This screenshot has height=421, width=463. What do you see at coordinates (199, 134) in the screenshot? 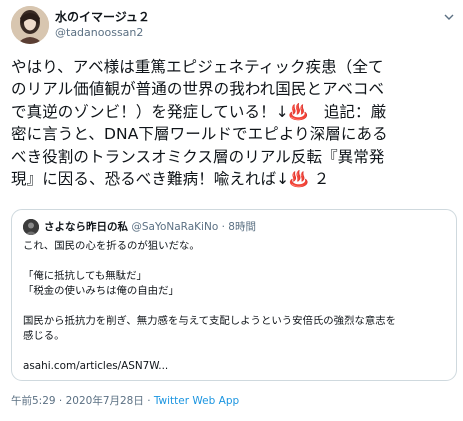
I see `tweet-text-line: 密に言うと、DNA下層ワールドでエピより深層にある` at bounding box center [199, 134].